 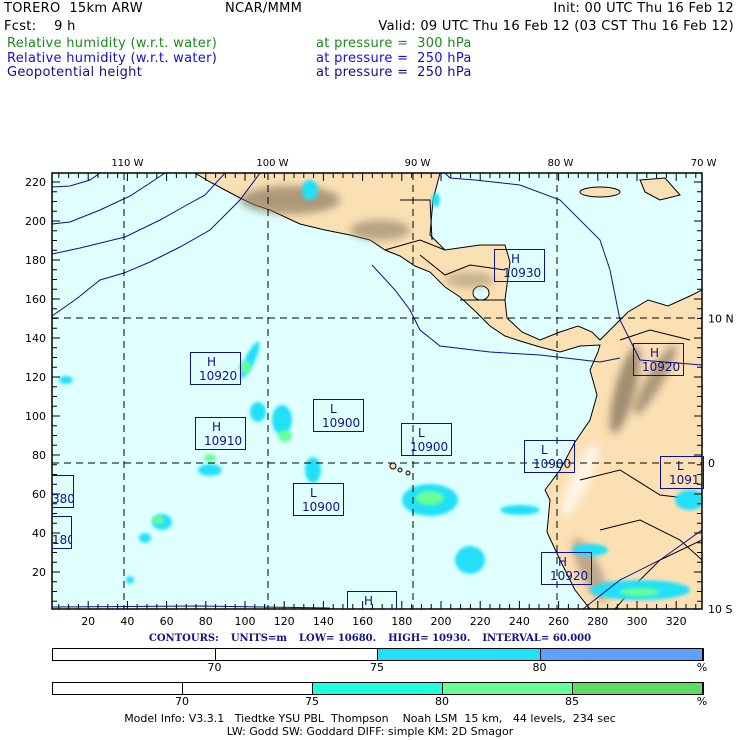 I want to click on marker-value: 10930, so click(x=522, y=273).